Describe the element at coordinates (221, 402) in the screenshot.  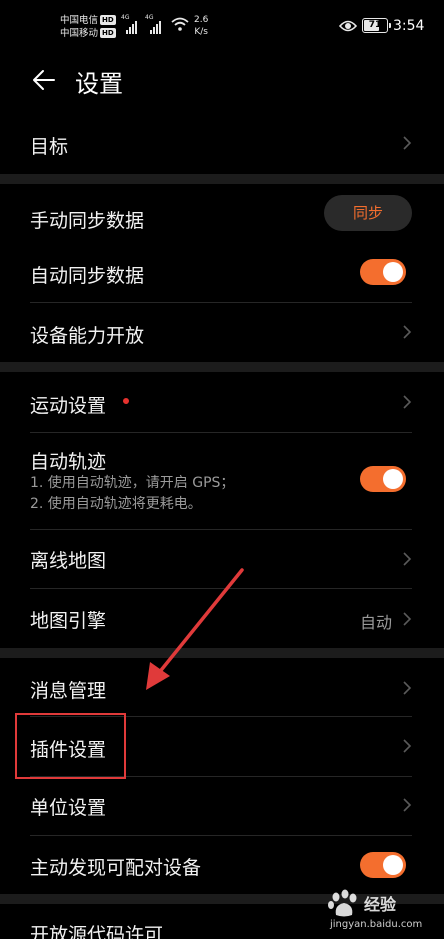
I see `row-sport-settings: 运动设置` at that location.